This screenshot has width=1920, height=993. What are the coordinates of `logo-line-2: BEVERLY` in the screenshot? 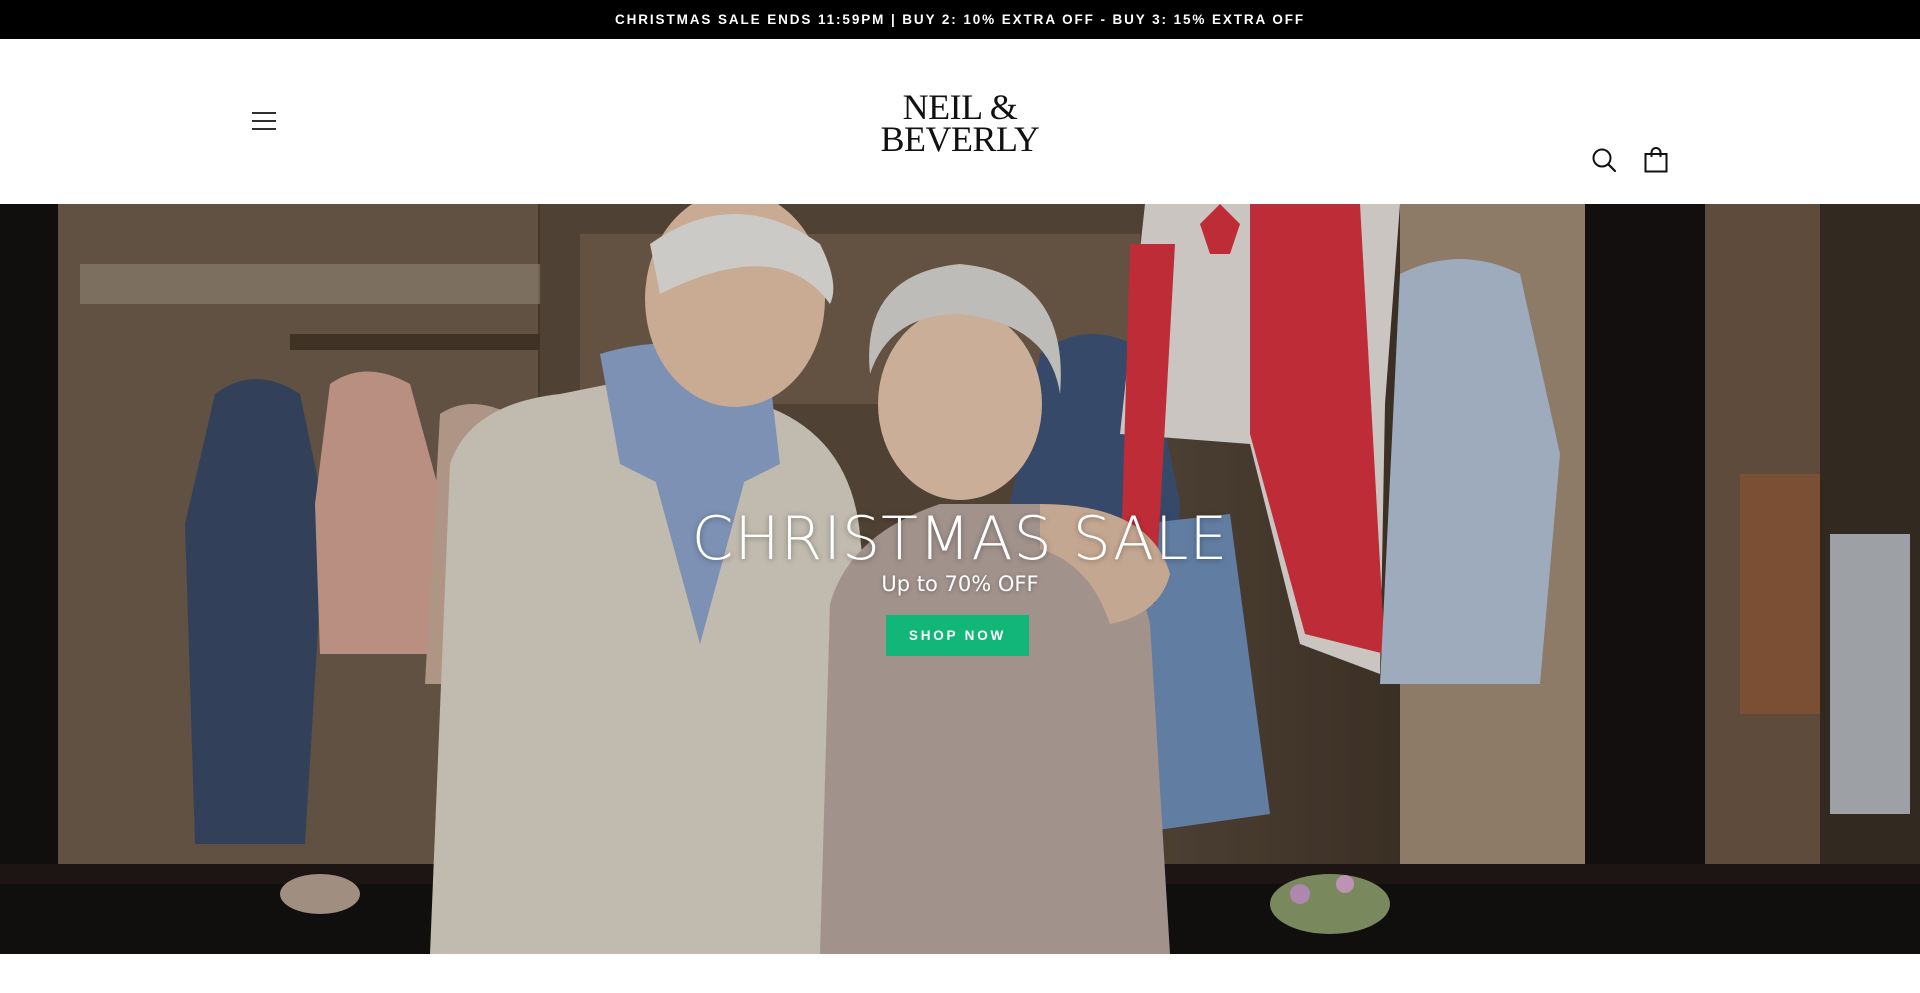 It's located at (960, 139).